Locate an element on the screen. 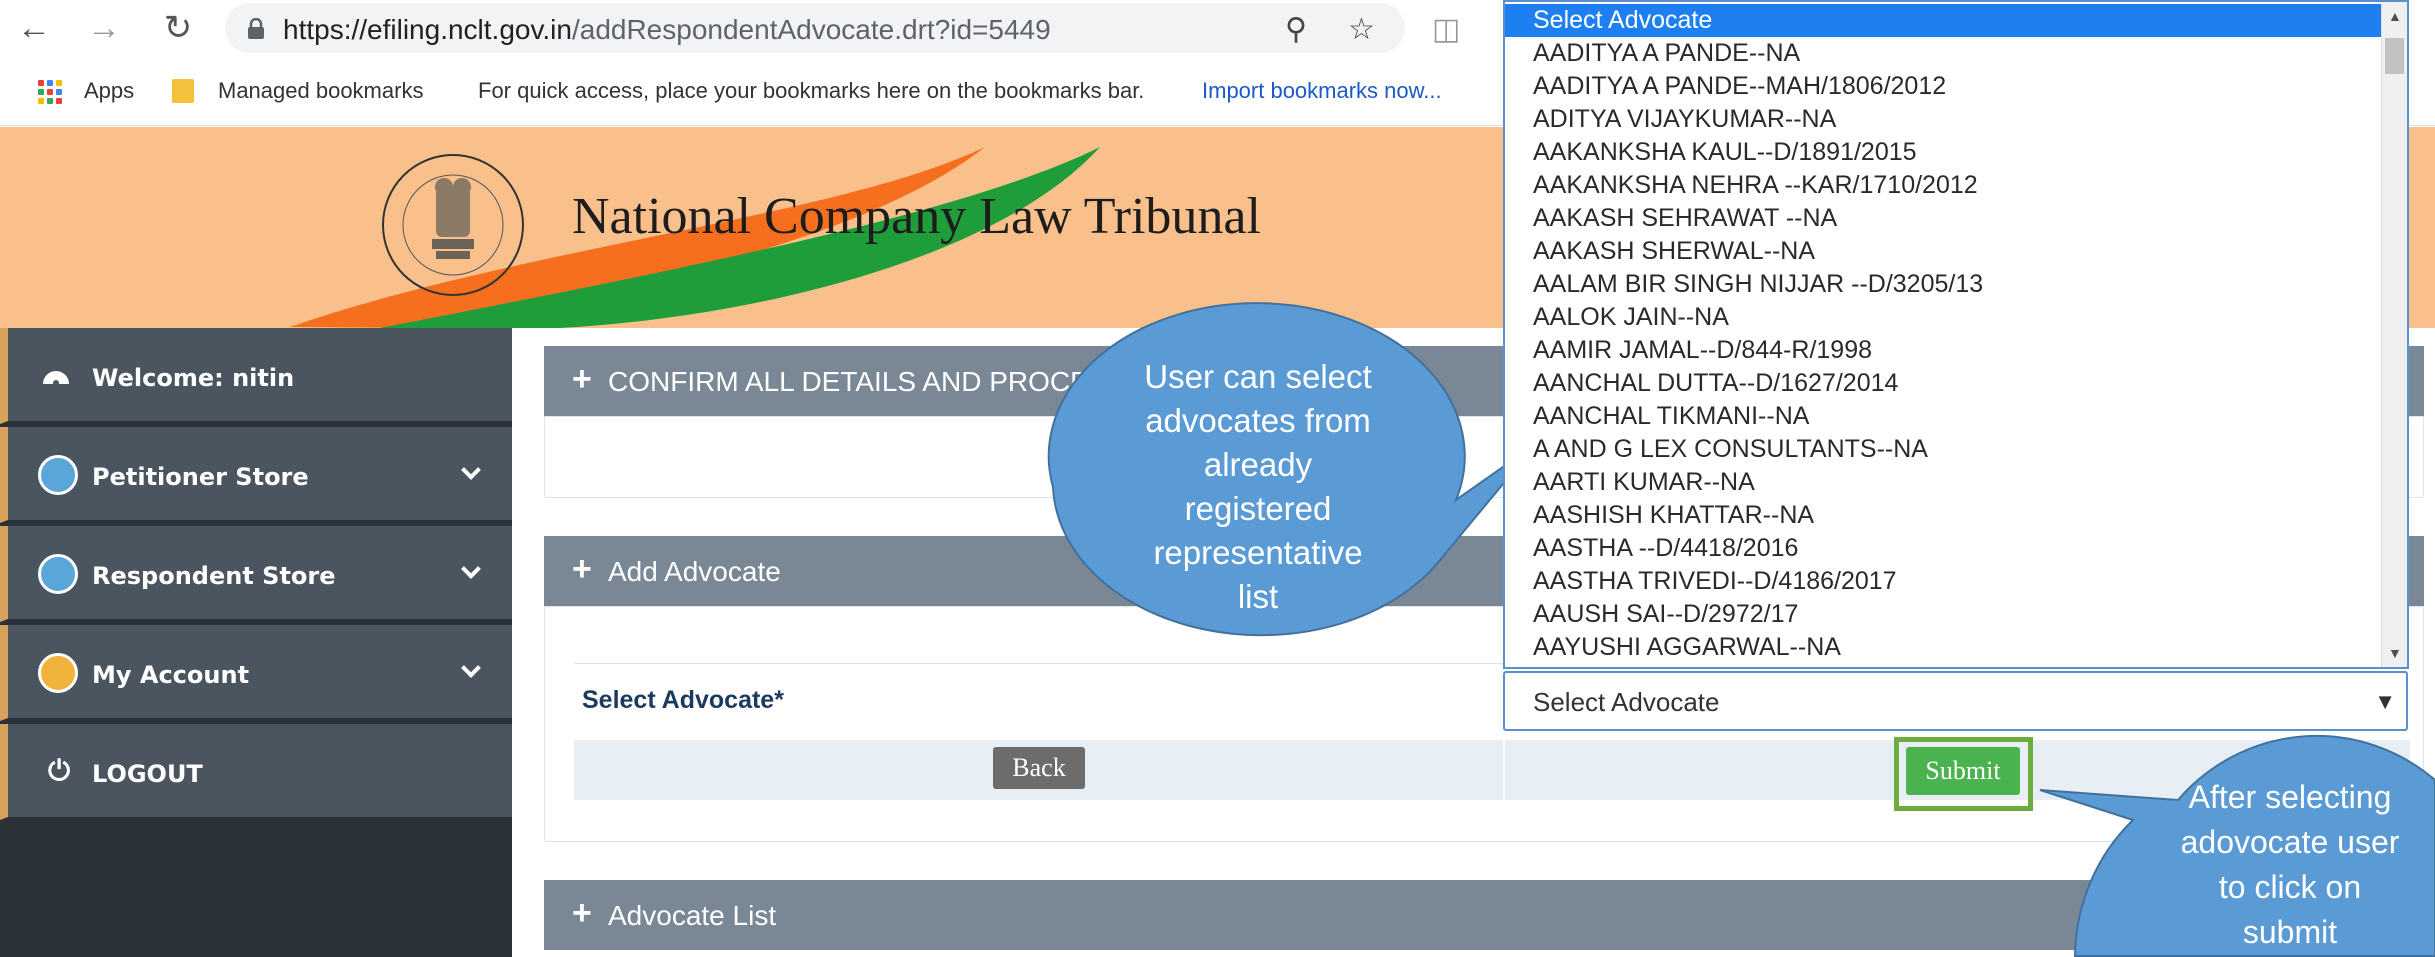  callout-line: adovocate user is located at coordinates (2290, 842).